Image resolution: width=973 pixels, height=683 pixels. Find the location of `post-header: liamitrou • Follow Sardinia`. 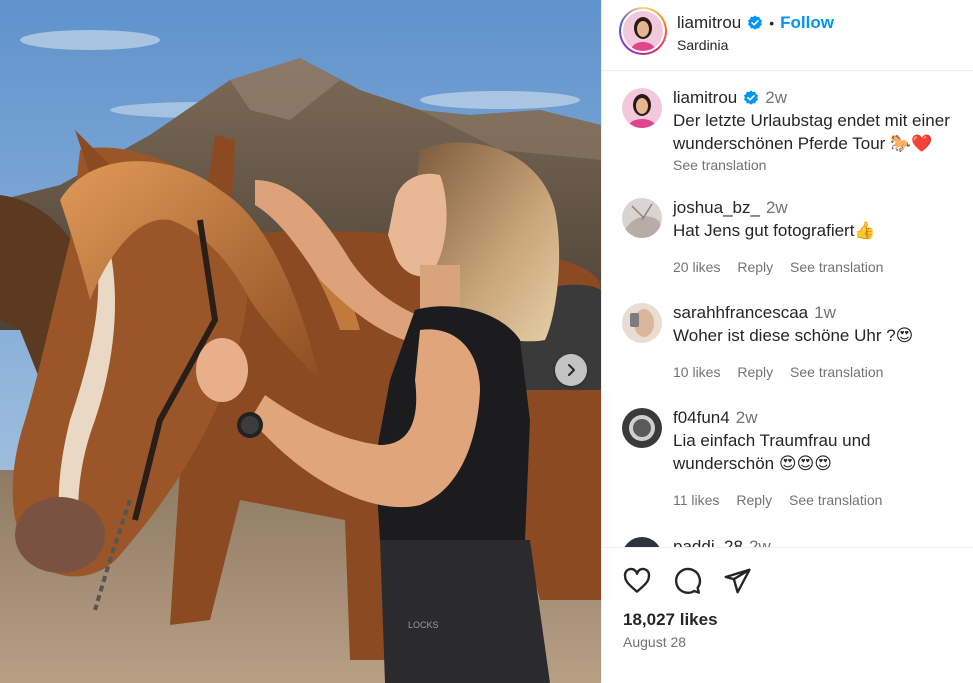

post-header: liamitrou • Follow Sardinia is located at coordinates (787, 35).